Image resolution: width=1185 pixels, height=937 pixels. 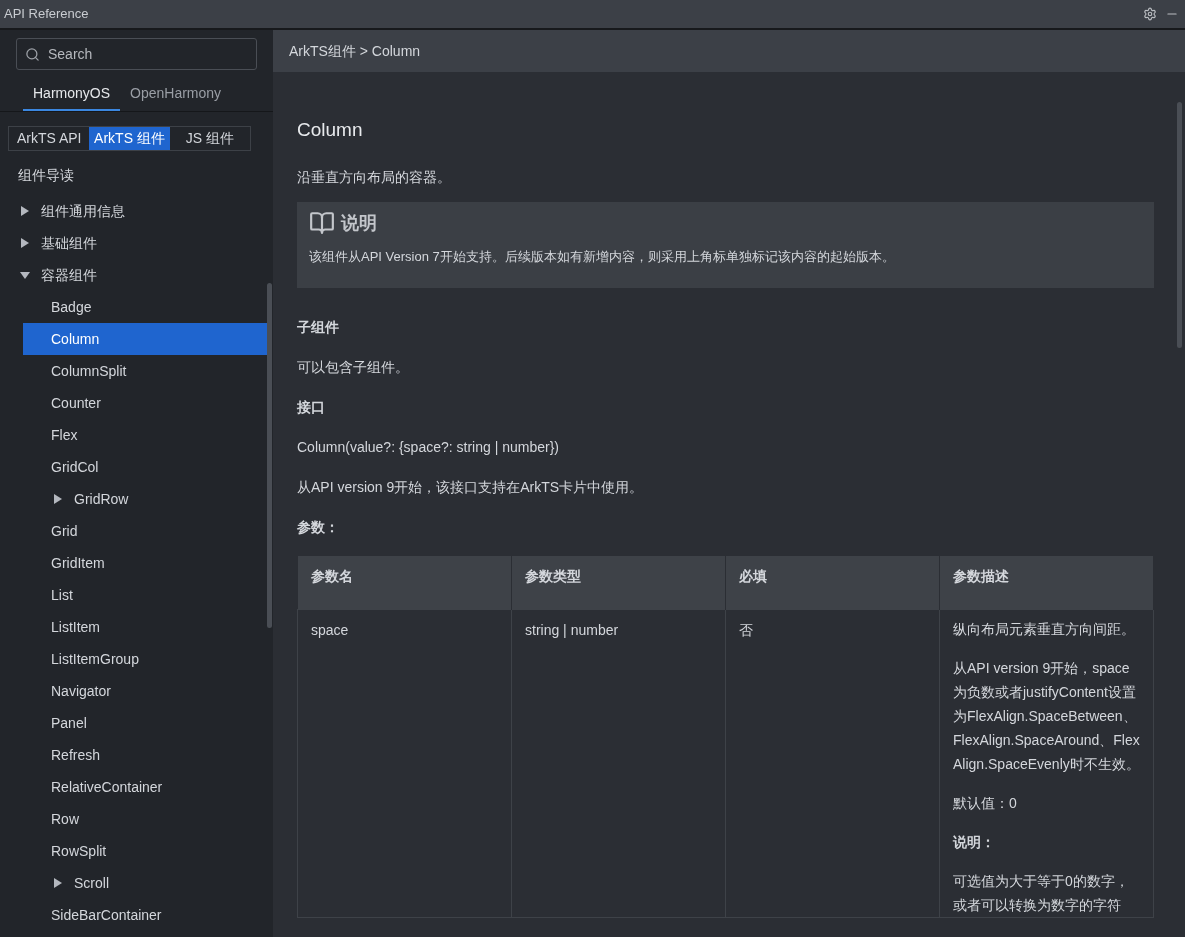 What do you see at coordinates (145, 691) in the screenshot?
I see `tree-item: Navigator` at bounding box center [145, 691].